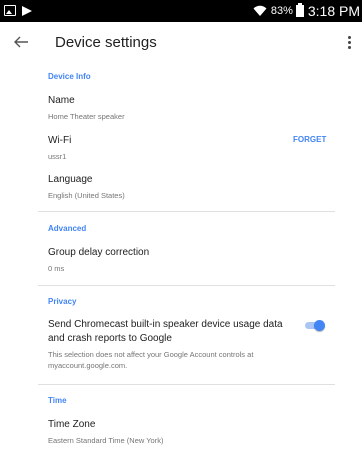  What do you see at coordinates (57, 400) in the screenshot?
I see `section-header-time: Time` at bounding box center [57, 400].